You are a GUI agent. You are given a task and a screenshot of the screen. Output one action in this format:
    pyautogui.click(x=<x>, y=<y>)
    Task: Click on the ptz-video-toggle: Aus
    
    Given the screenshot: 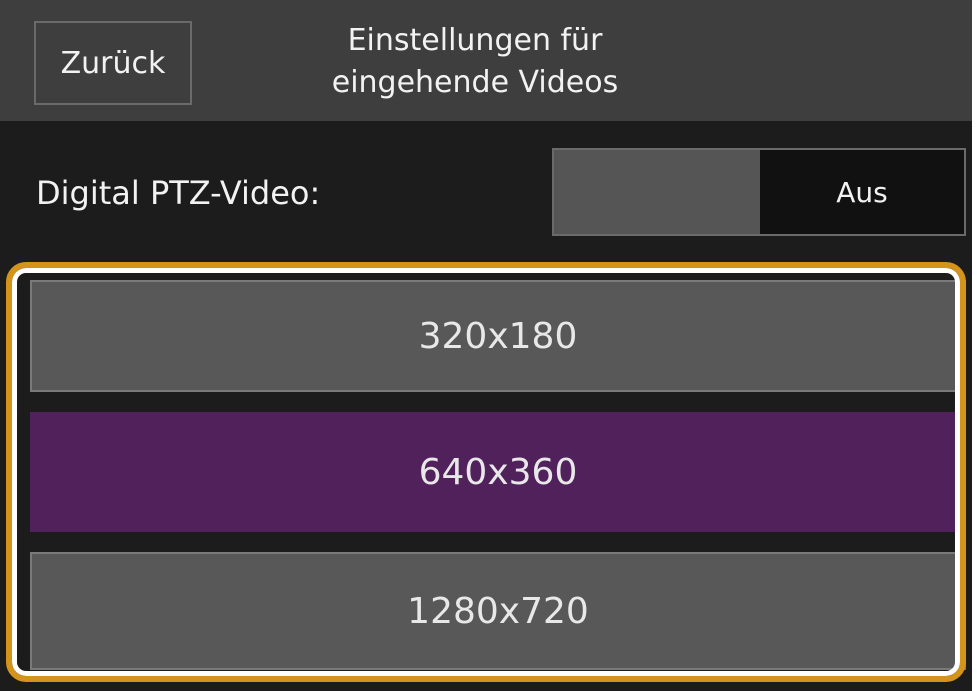 What is the action you would take?
    pyautogui.click(x=759, y=192)
    